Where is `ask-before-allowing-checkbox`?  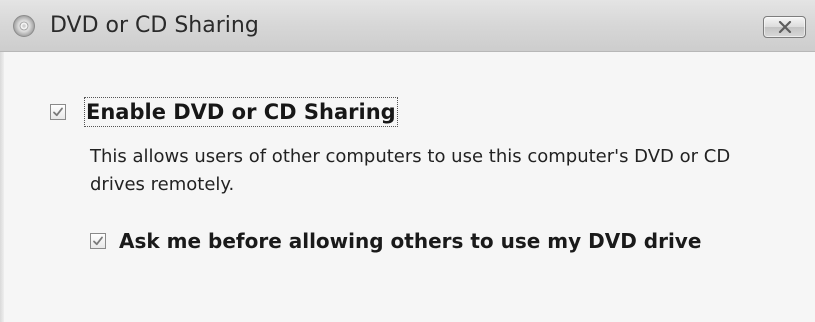
ask-before-allowing-checkbox is located at coordinates (98, 241).